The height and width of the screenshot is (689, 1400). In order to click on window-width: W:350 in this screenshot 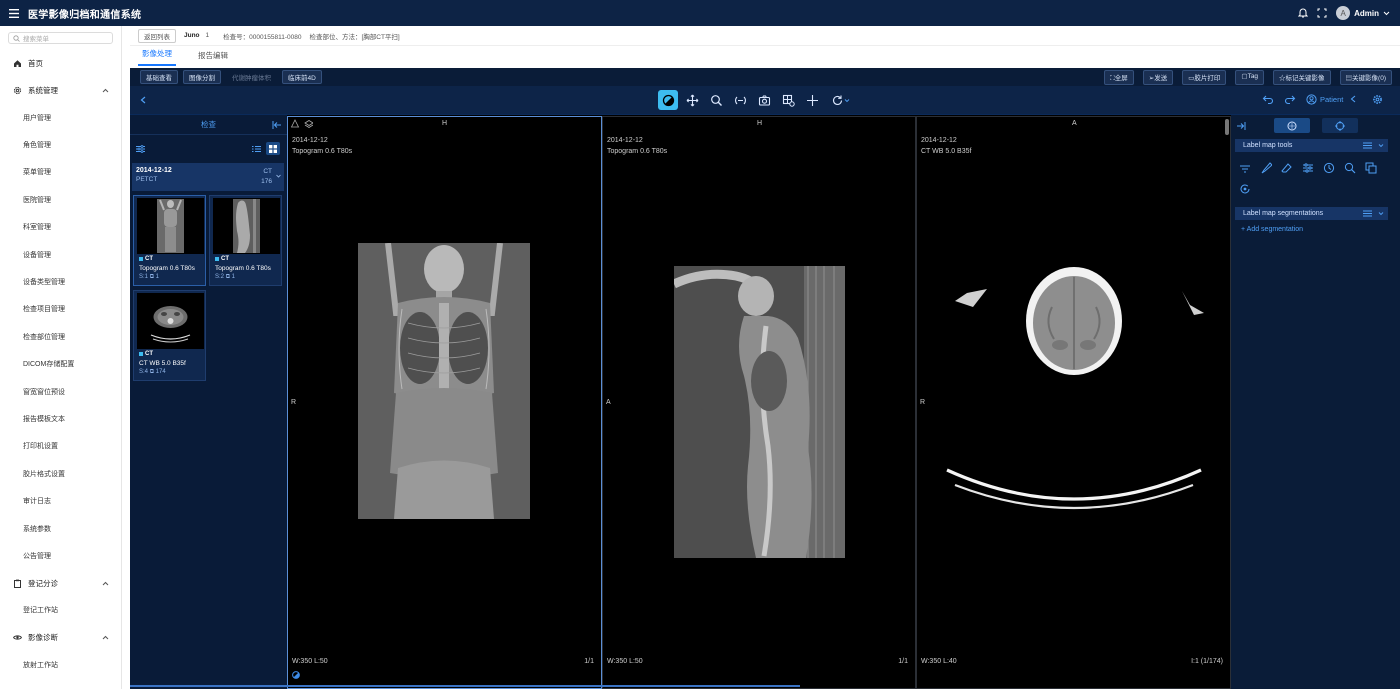, I will do `click(931, 661)`.